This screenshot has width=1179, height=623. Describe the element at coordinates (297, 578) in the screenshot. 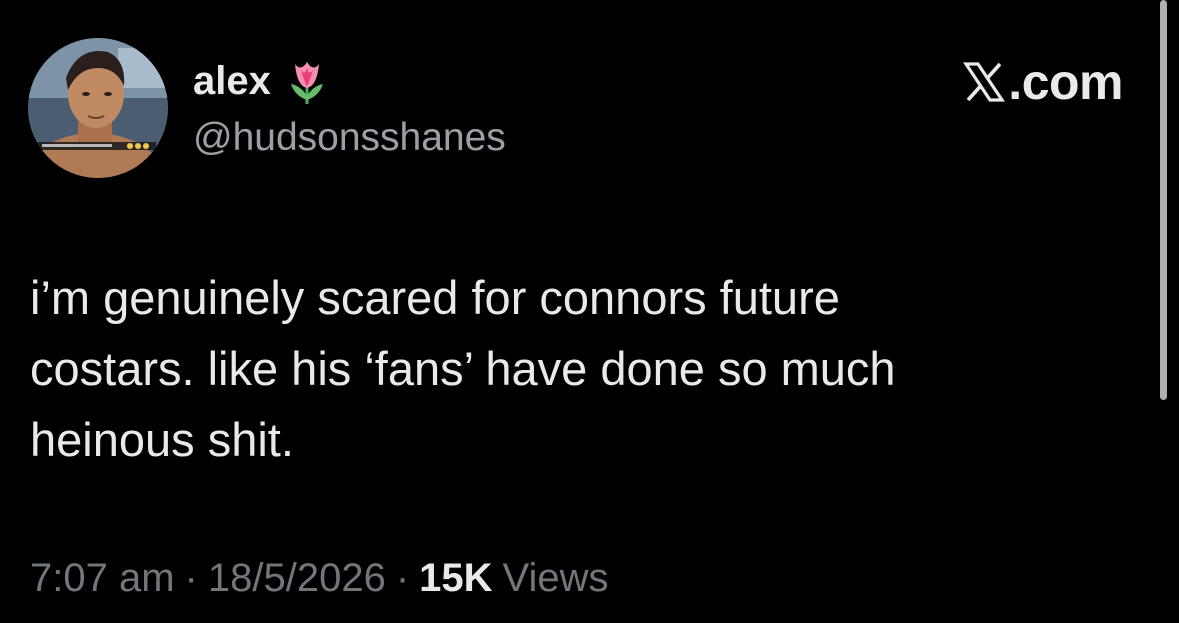

I see `tweet-date: 18/5/2026` at that location.